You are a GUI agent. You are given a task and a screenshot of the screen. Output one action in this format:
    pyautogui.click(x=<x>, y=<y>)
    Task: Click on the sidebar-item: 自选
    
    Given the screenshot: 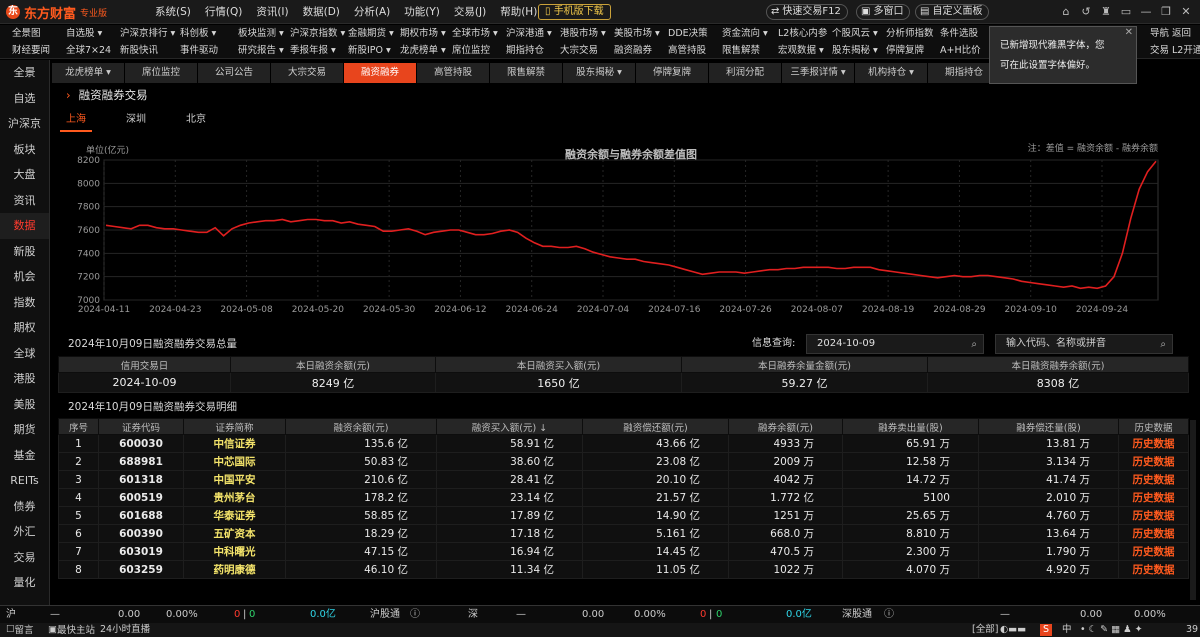 What is the action you would take?
    pyautogui.click(x=24, y=99)
    